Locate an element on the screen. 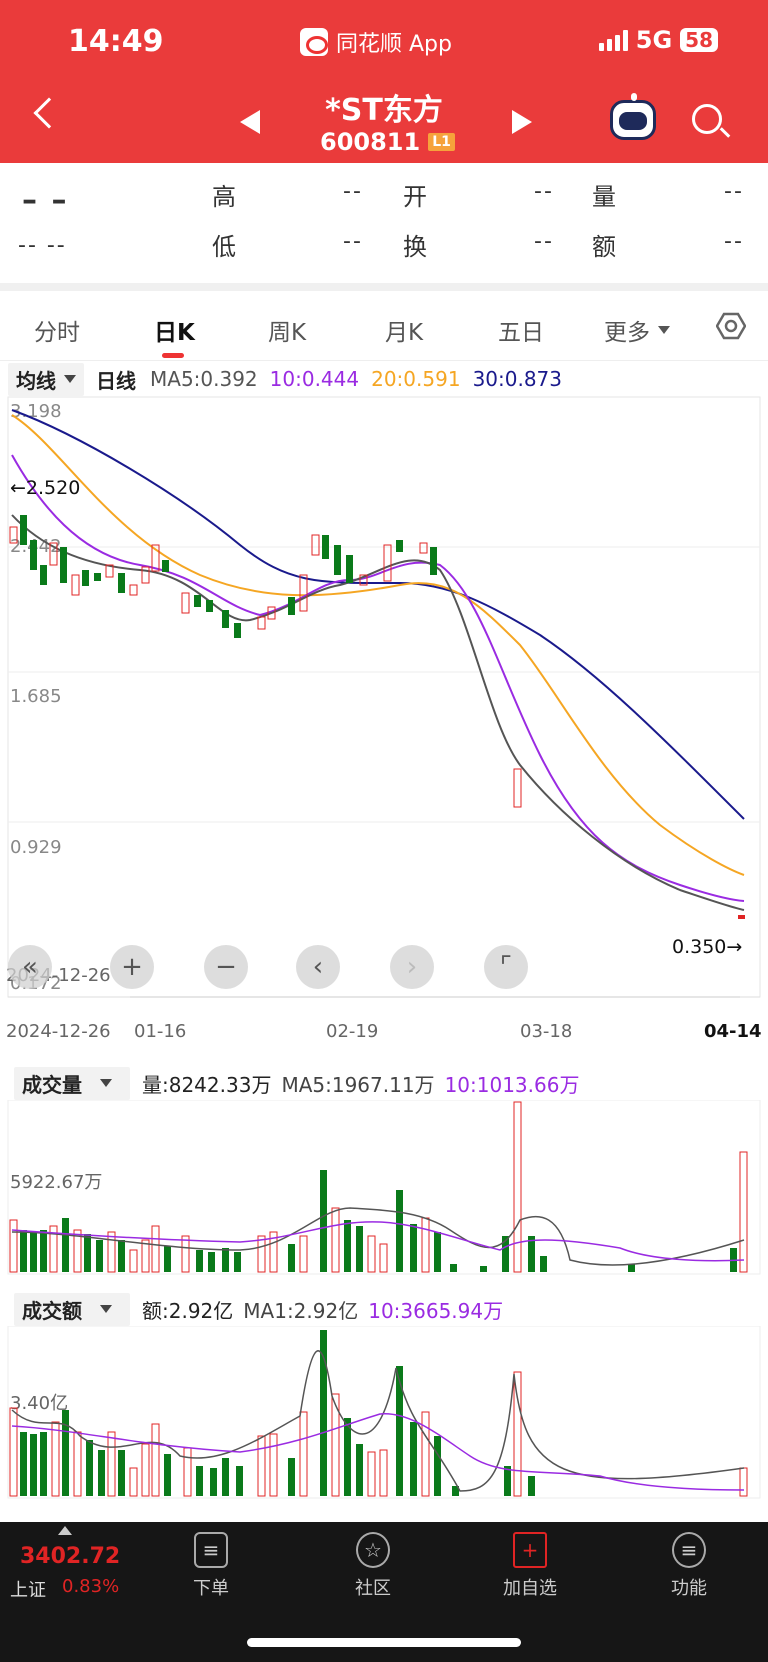  status-indicators: 5G 58 is located at coordinates (658, 40).